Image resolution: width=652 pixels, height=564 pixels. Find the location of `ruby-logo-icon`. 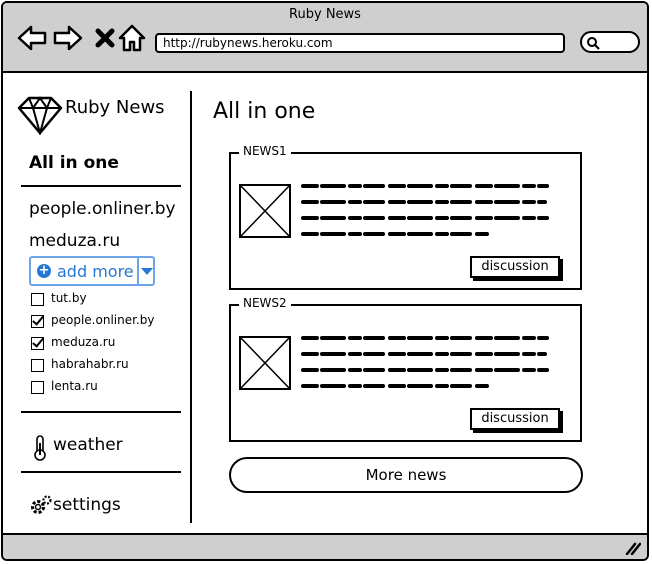

ruby-logo-icon is located at coordinates (40, 115).